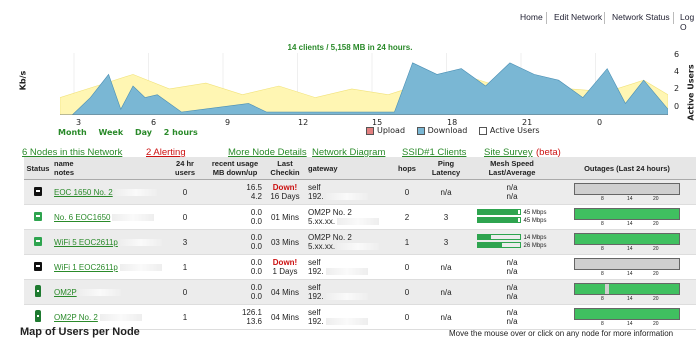 This screenshot has height=345, width=700. I want to click on users-cell: 3, so click(185, 242).